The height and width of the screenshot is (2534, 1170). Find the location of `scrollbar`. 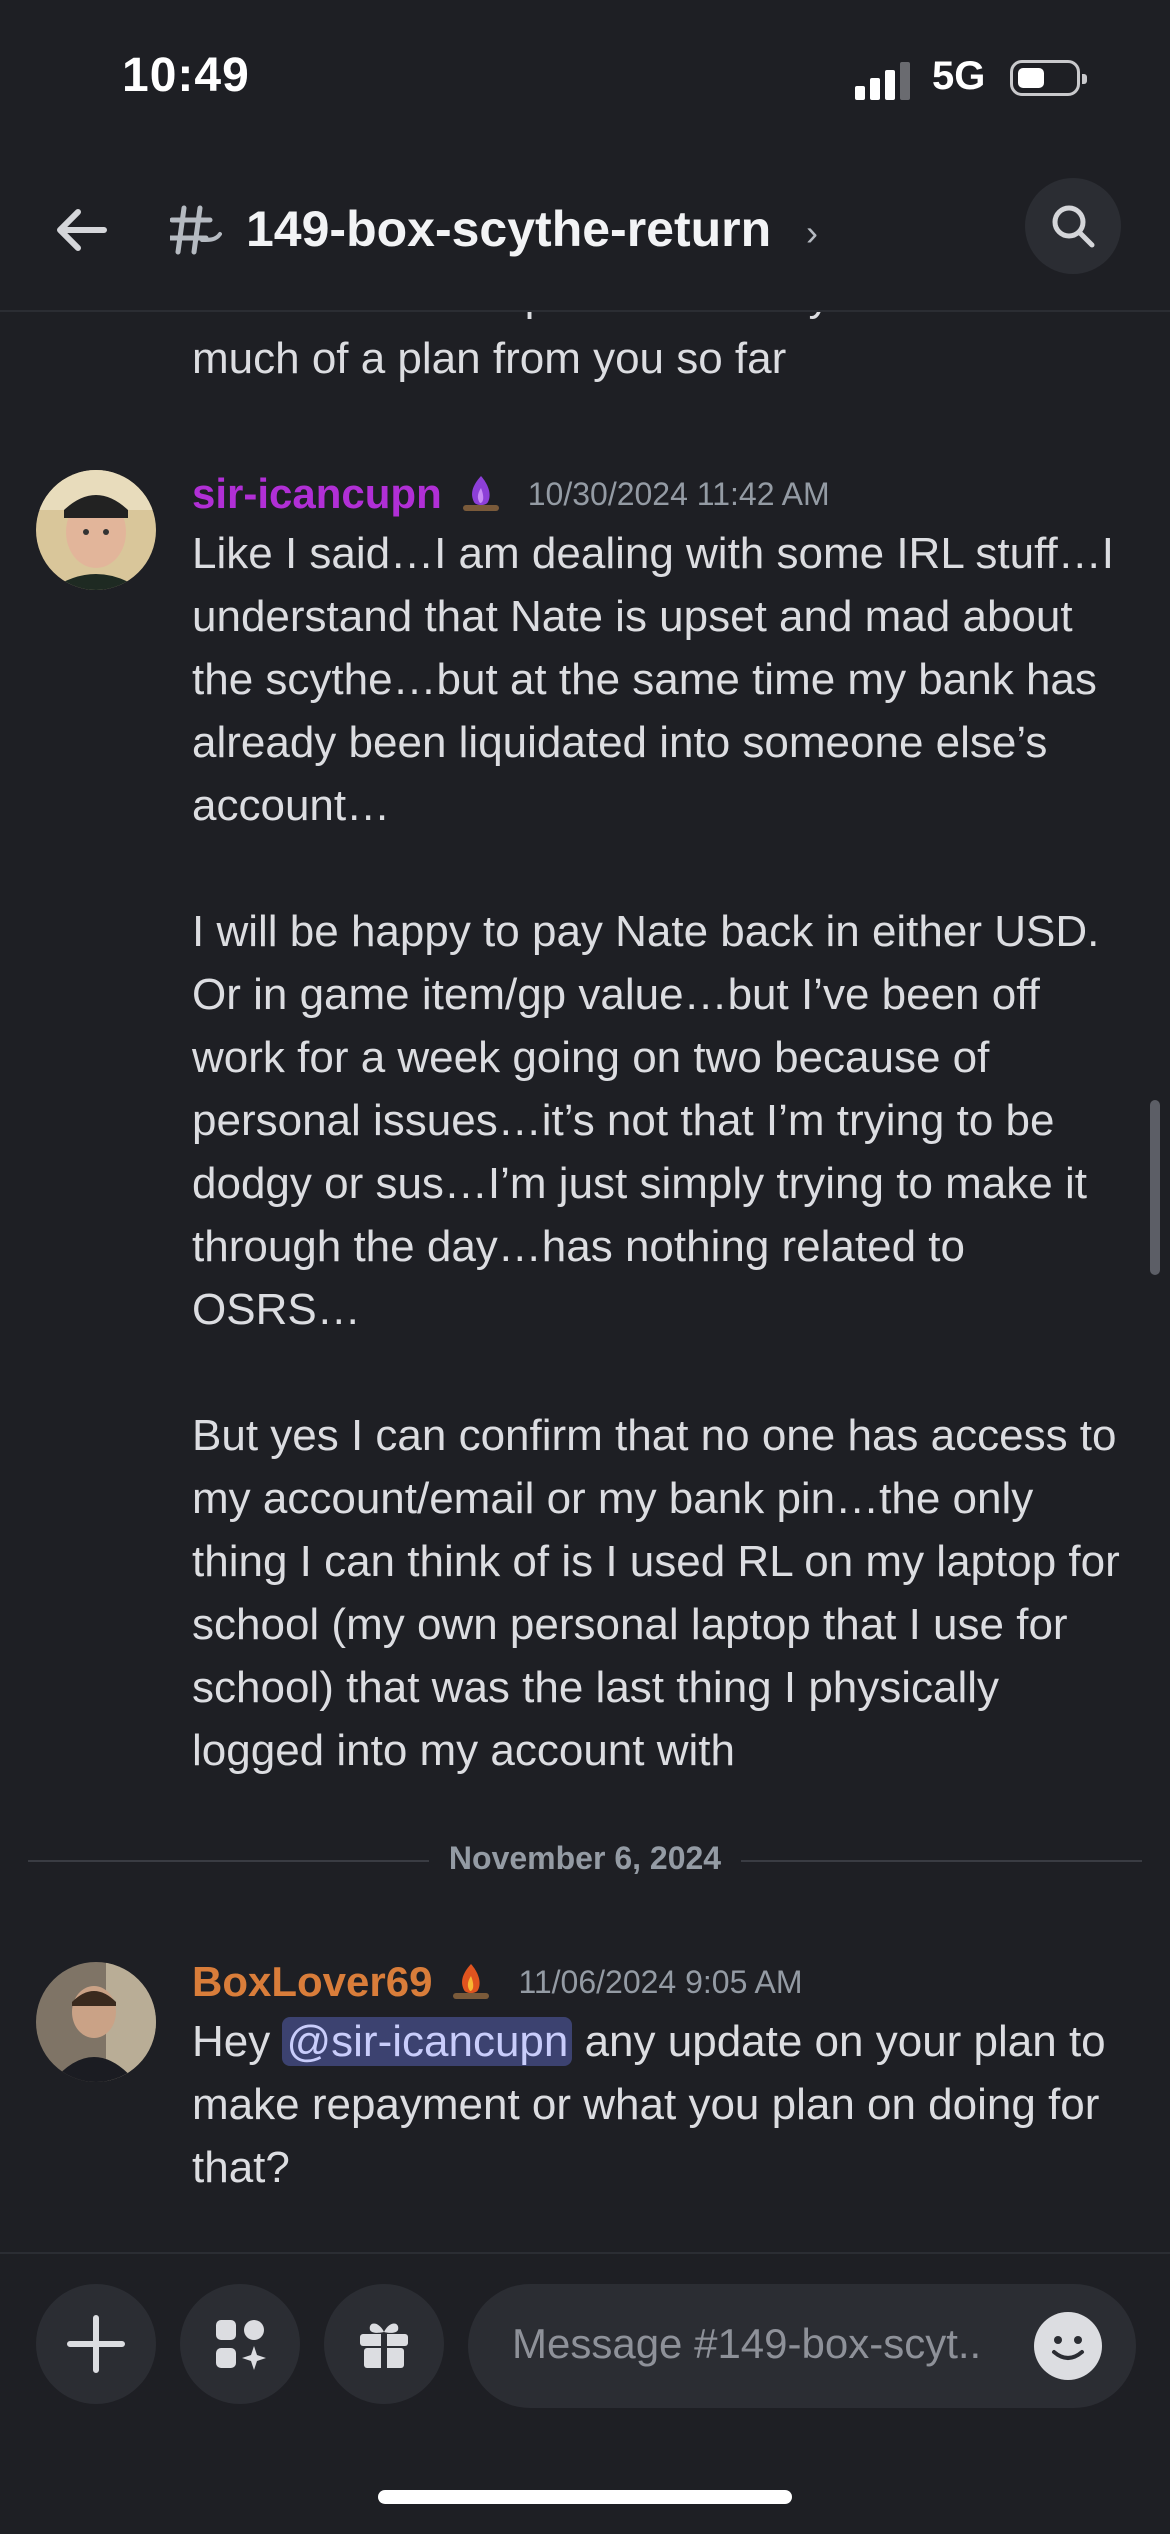

scrollbar is located at coordinates (1155, 1187).